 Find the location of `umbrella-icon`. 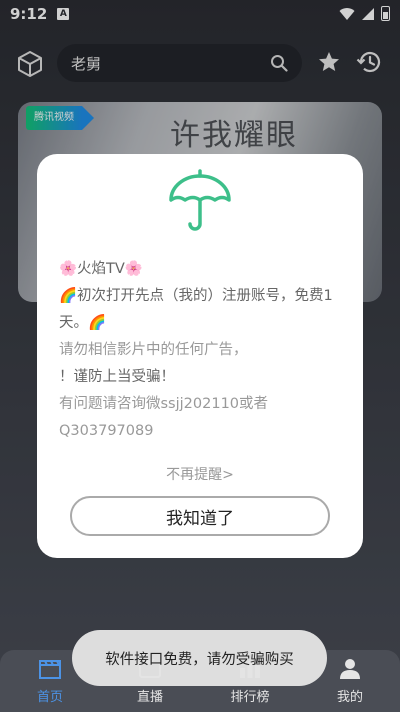

umbrella-icon is located at coordinates (200, 200).